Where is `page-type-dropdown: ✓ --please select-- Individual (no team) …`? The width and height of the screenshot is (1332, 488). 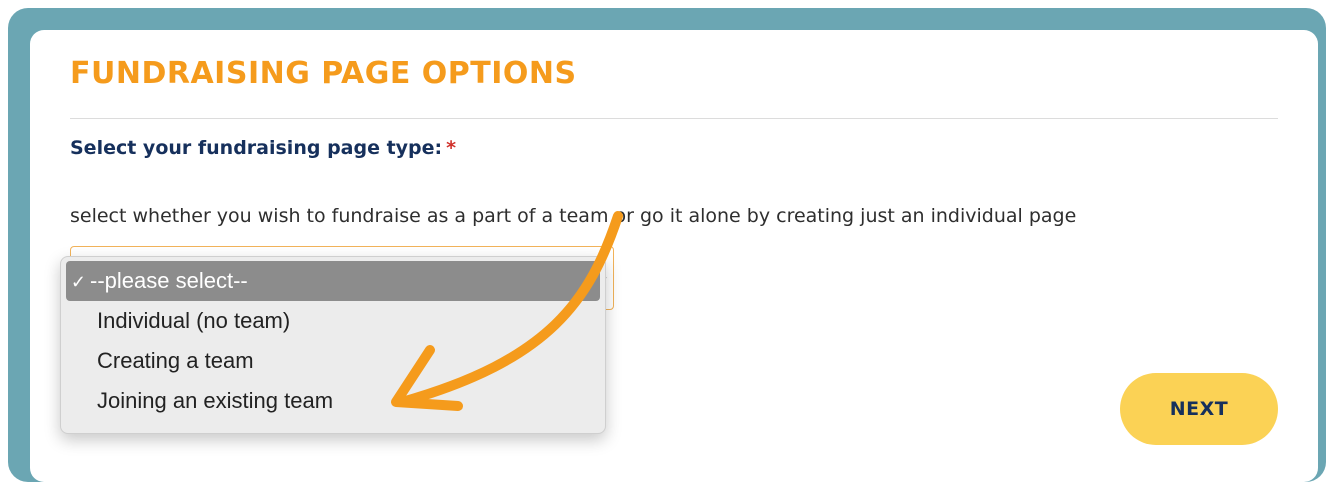
page-type-dropdown: ✓ --please select-- Individual (no team) … is located at coordinates (333, 345).